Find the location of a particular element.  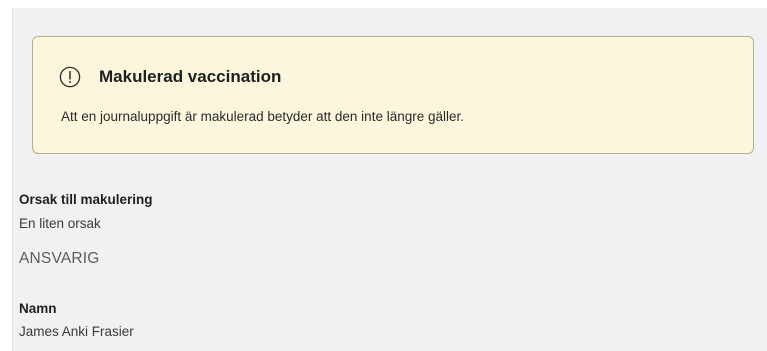

exclamation-circle-icon is located at coordinates (70, 77).